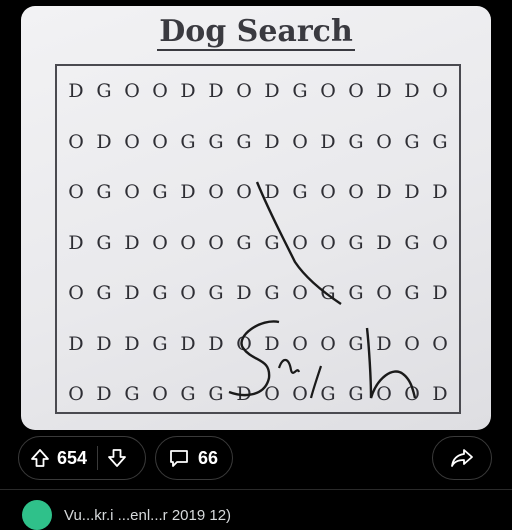 This screenshot has height=530, width=512. I want to click on upvote-icon, so click(40, 458).